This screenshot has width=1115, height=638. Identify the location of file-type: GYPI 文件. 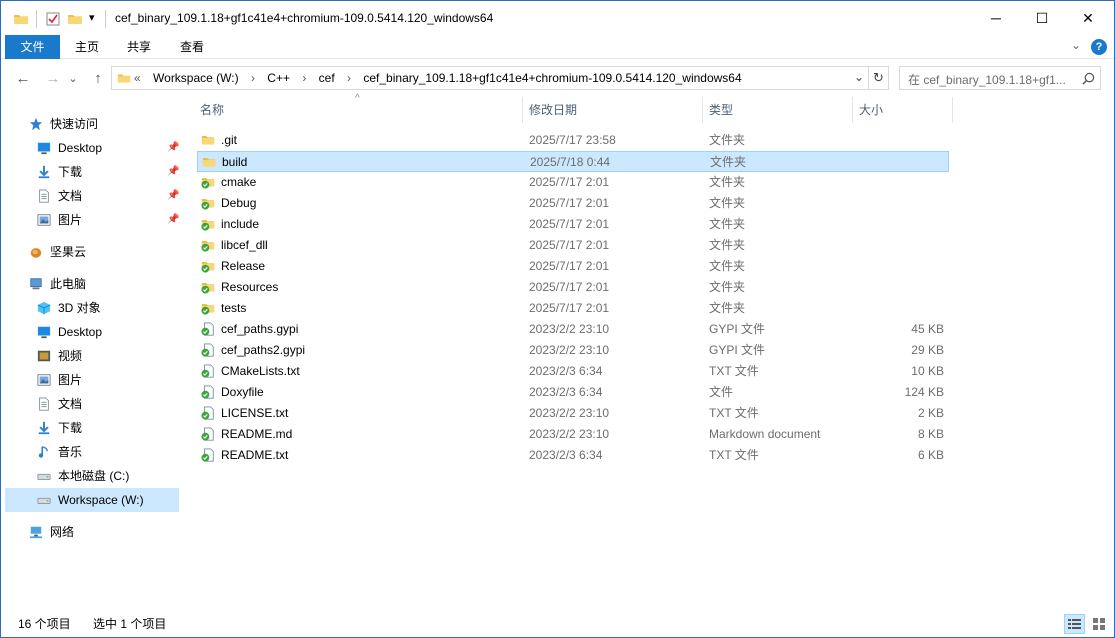
(737, 329).